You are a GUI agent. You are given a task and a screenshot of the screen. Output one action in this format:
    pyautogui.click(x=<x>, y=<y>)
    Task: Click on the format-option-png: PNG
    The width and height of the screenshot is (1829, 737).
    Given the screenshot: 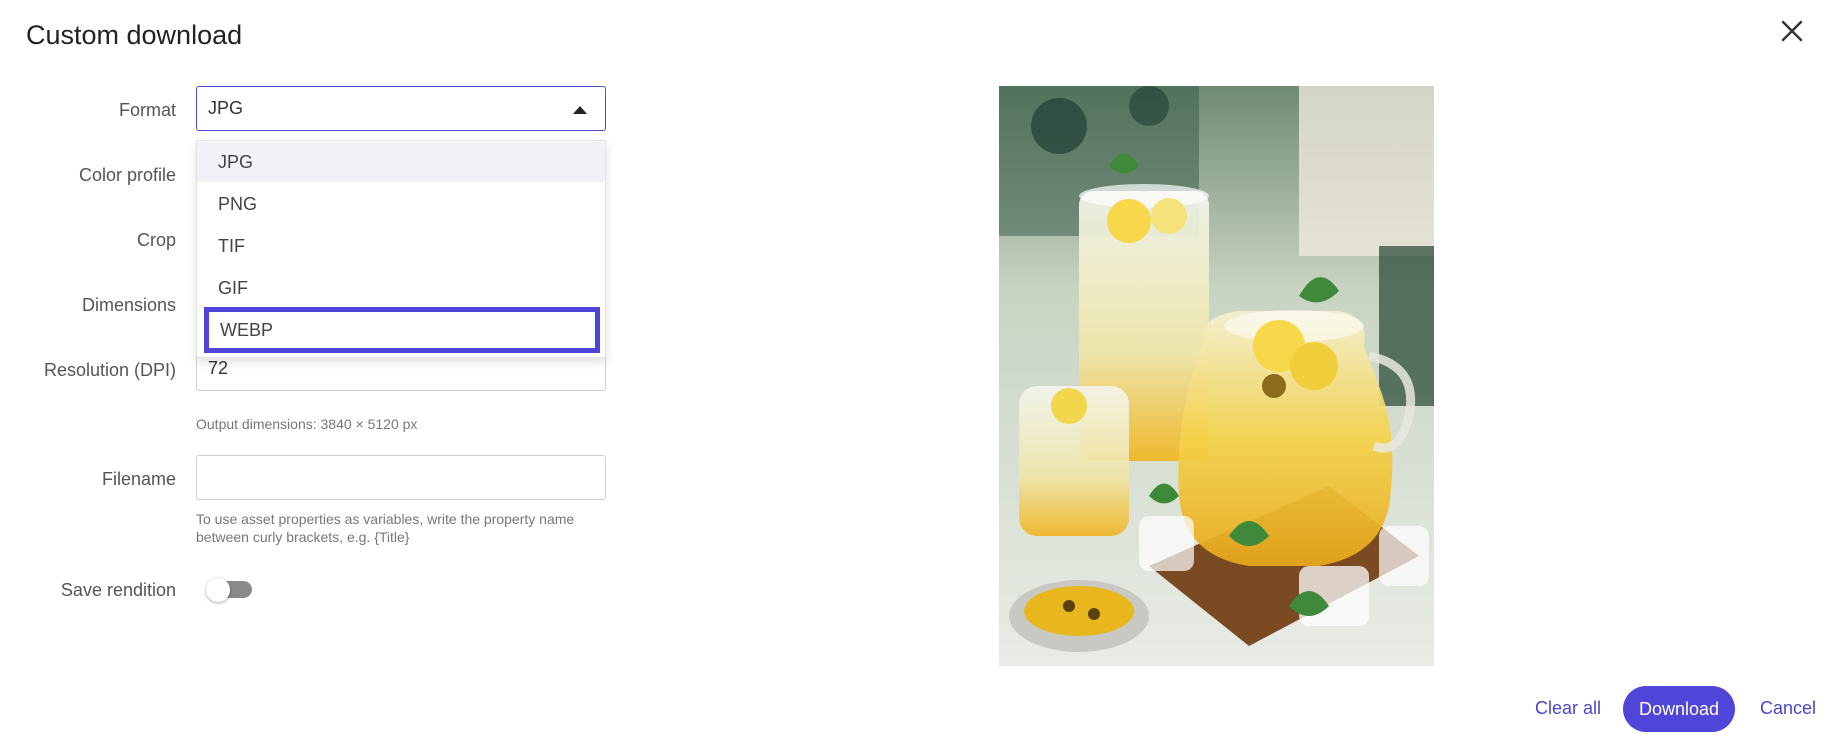 What is the action you would take?
    pyautogui.click(x=401, y=204)
    